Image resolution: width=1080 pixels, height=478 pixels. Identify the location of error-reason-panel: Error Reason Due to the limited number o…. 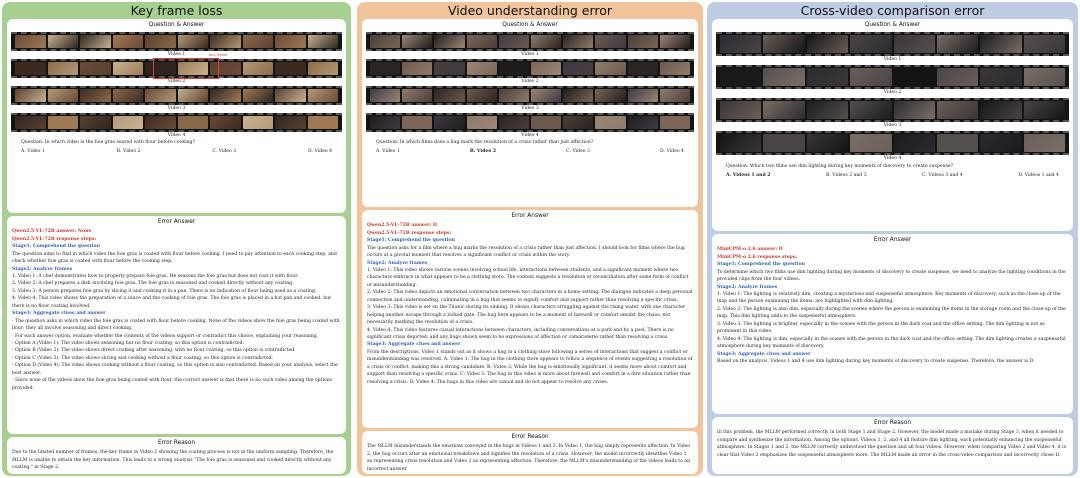
(176, 455).